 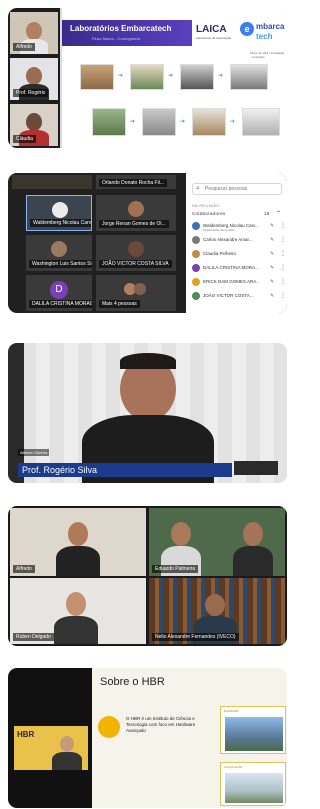 What do you see at coordinates (198, 188) in the screenshot?
I see `search-icon: ⌕` at bounding box center [198, 188].